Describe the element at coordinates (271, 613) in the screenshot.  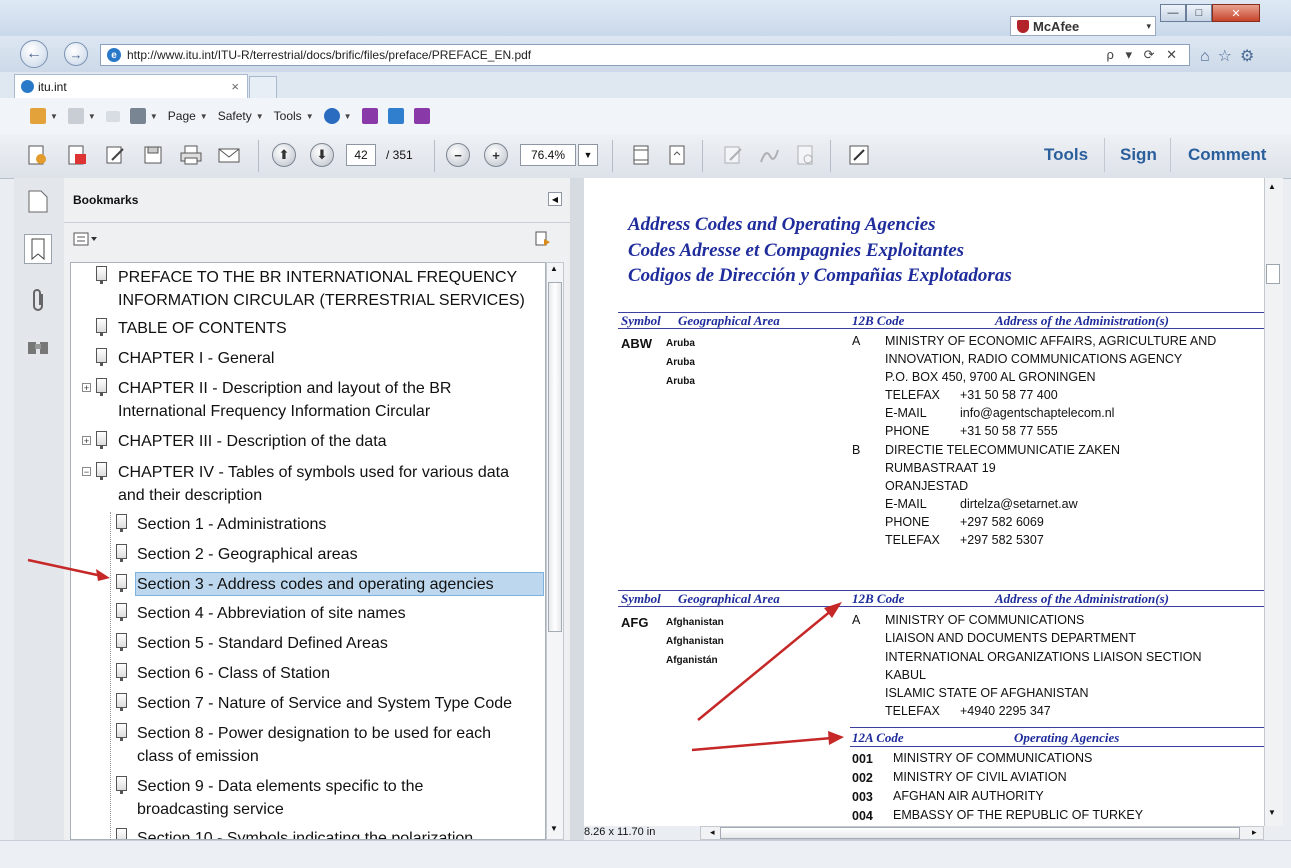
I see `bookmark-section-4: Section 4 - Abbreviation of site names` at that location.